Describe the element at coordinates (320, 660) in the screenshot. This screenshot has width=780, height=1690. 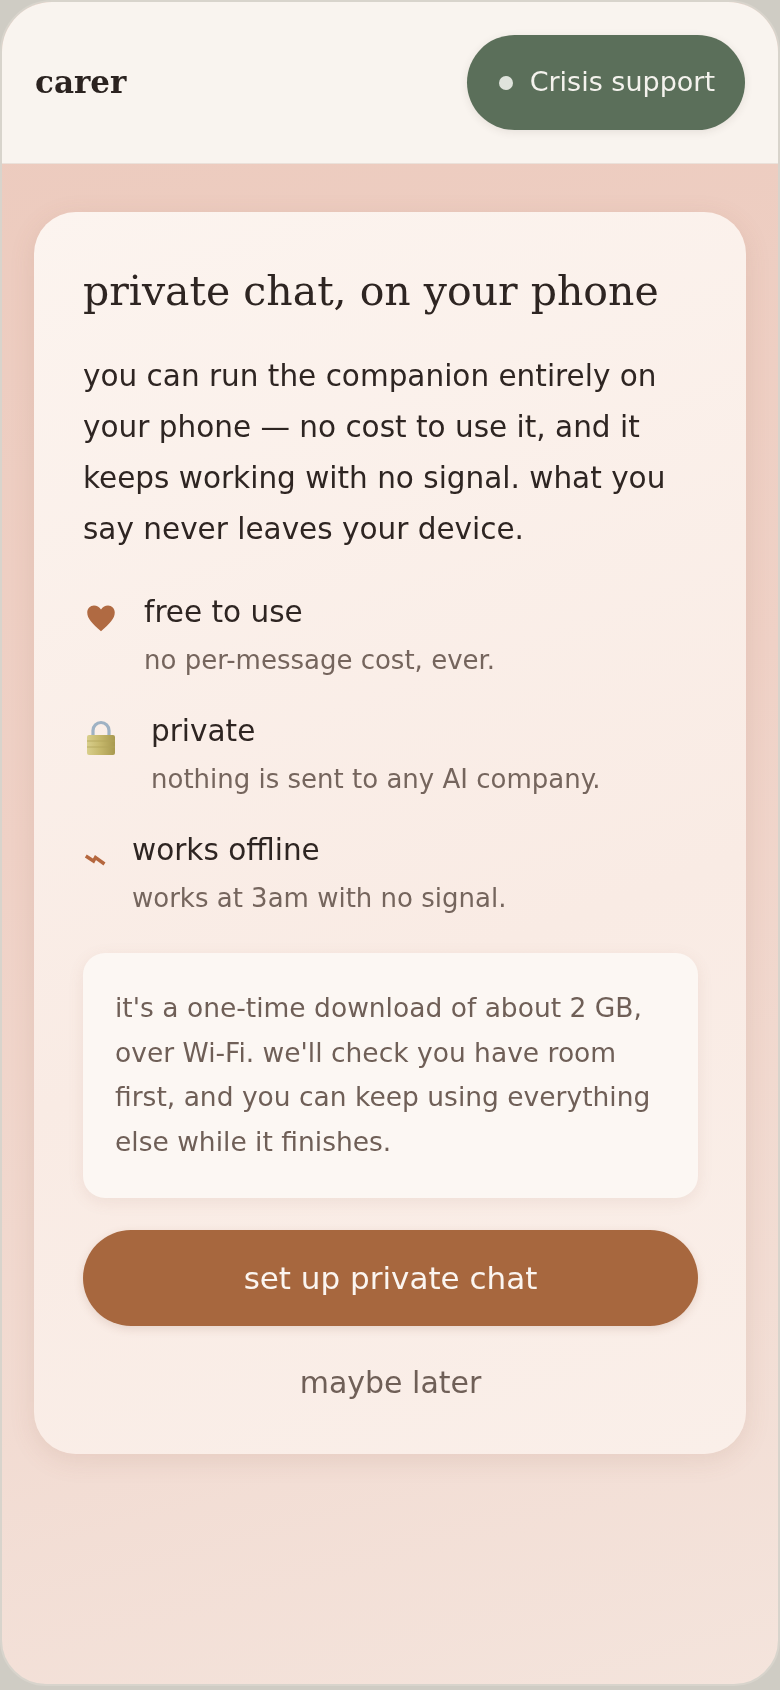
I see `feature-description: no per-message cost, ever.` at that location.